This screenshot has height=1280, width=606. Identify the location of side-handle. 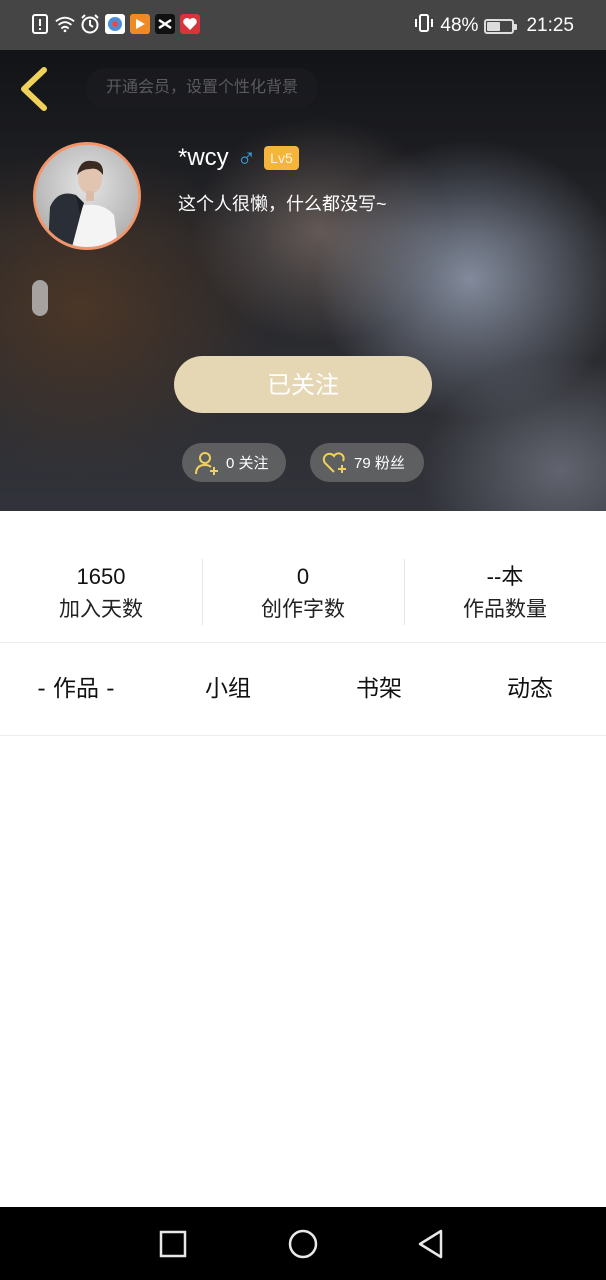
(40, 298).